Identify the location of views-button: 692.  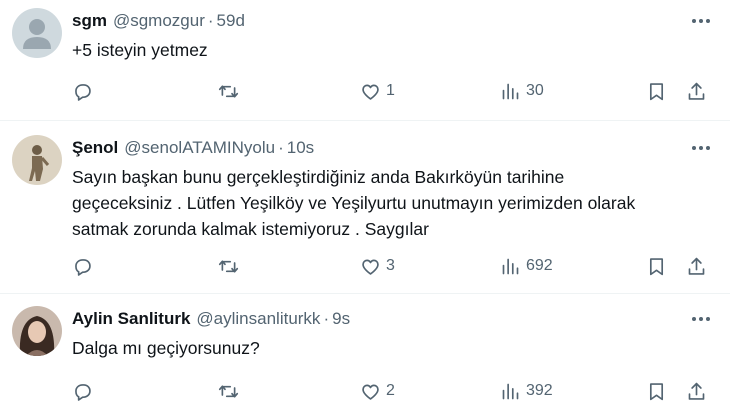
(526, 266).